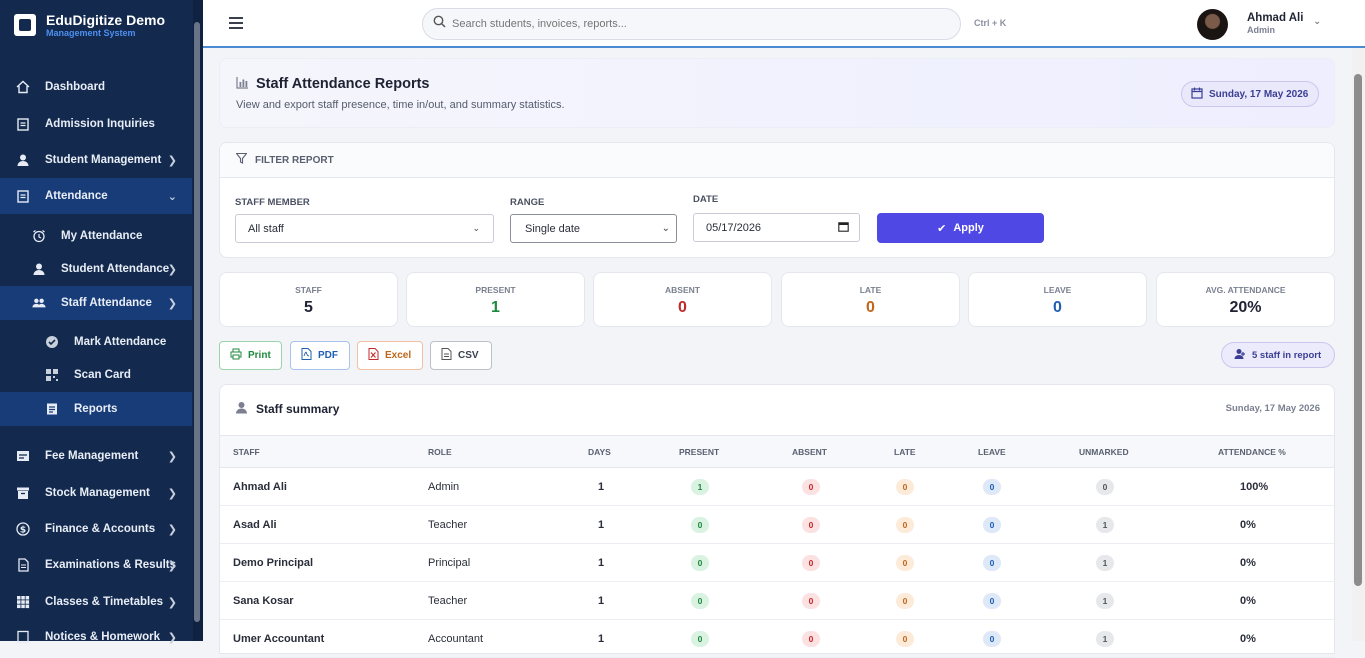  Describe the element at coordinates (96, 342) in the screenshot. I see `sidebar-item-mark-attendance: Mark Attendance` at that location.